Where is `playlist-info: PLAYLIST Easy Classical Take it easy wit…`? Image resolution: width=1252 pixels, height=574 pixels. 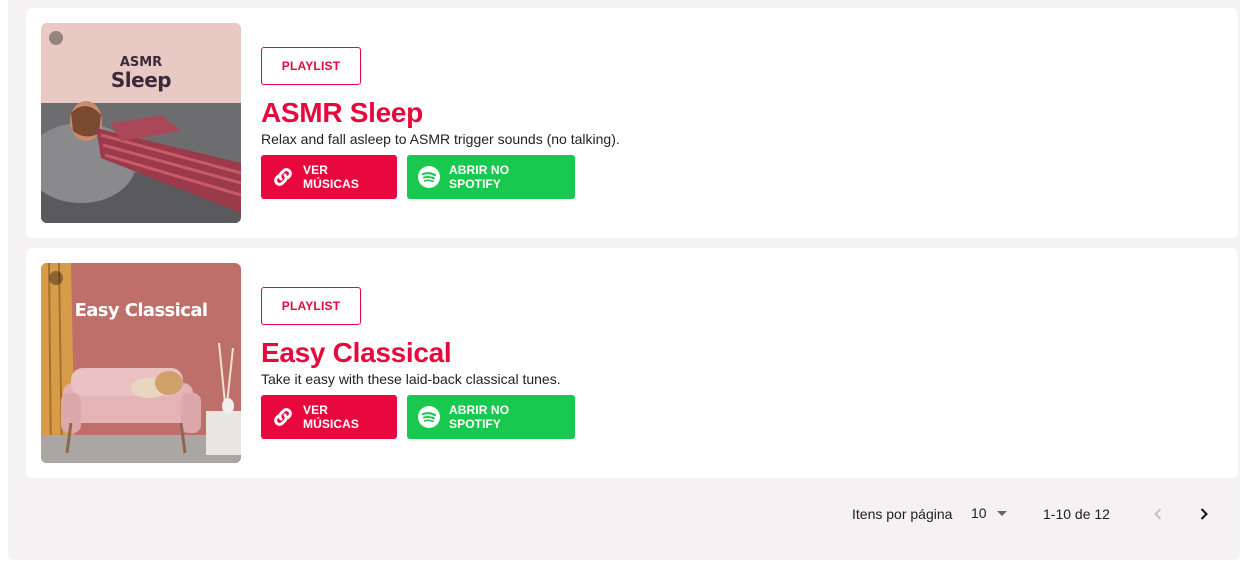
playlist-info: PLAYLIST Easy Classical Take it easy wit… is located at coordinates (418, 363).